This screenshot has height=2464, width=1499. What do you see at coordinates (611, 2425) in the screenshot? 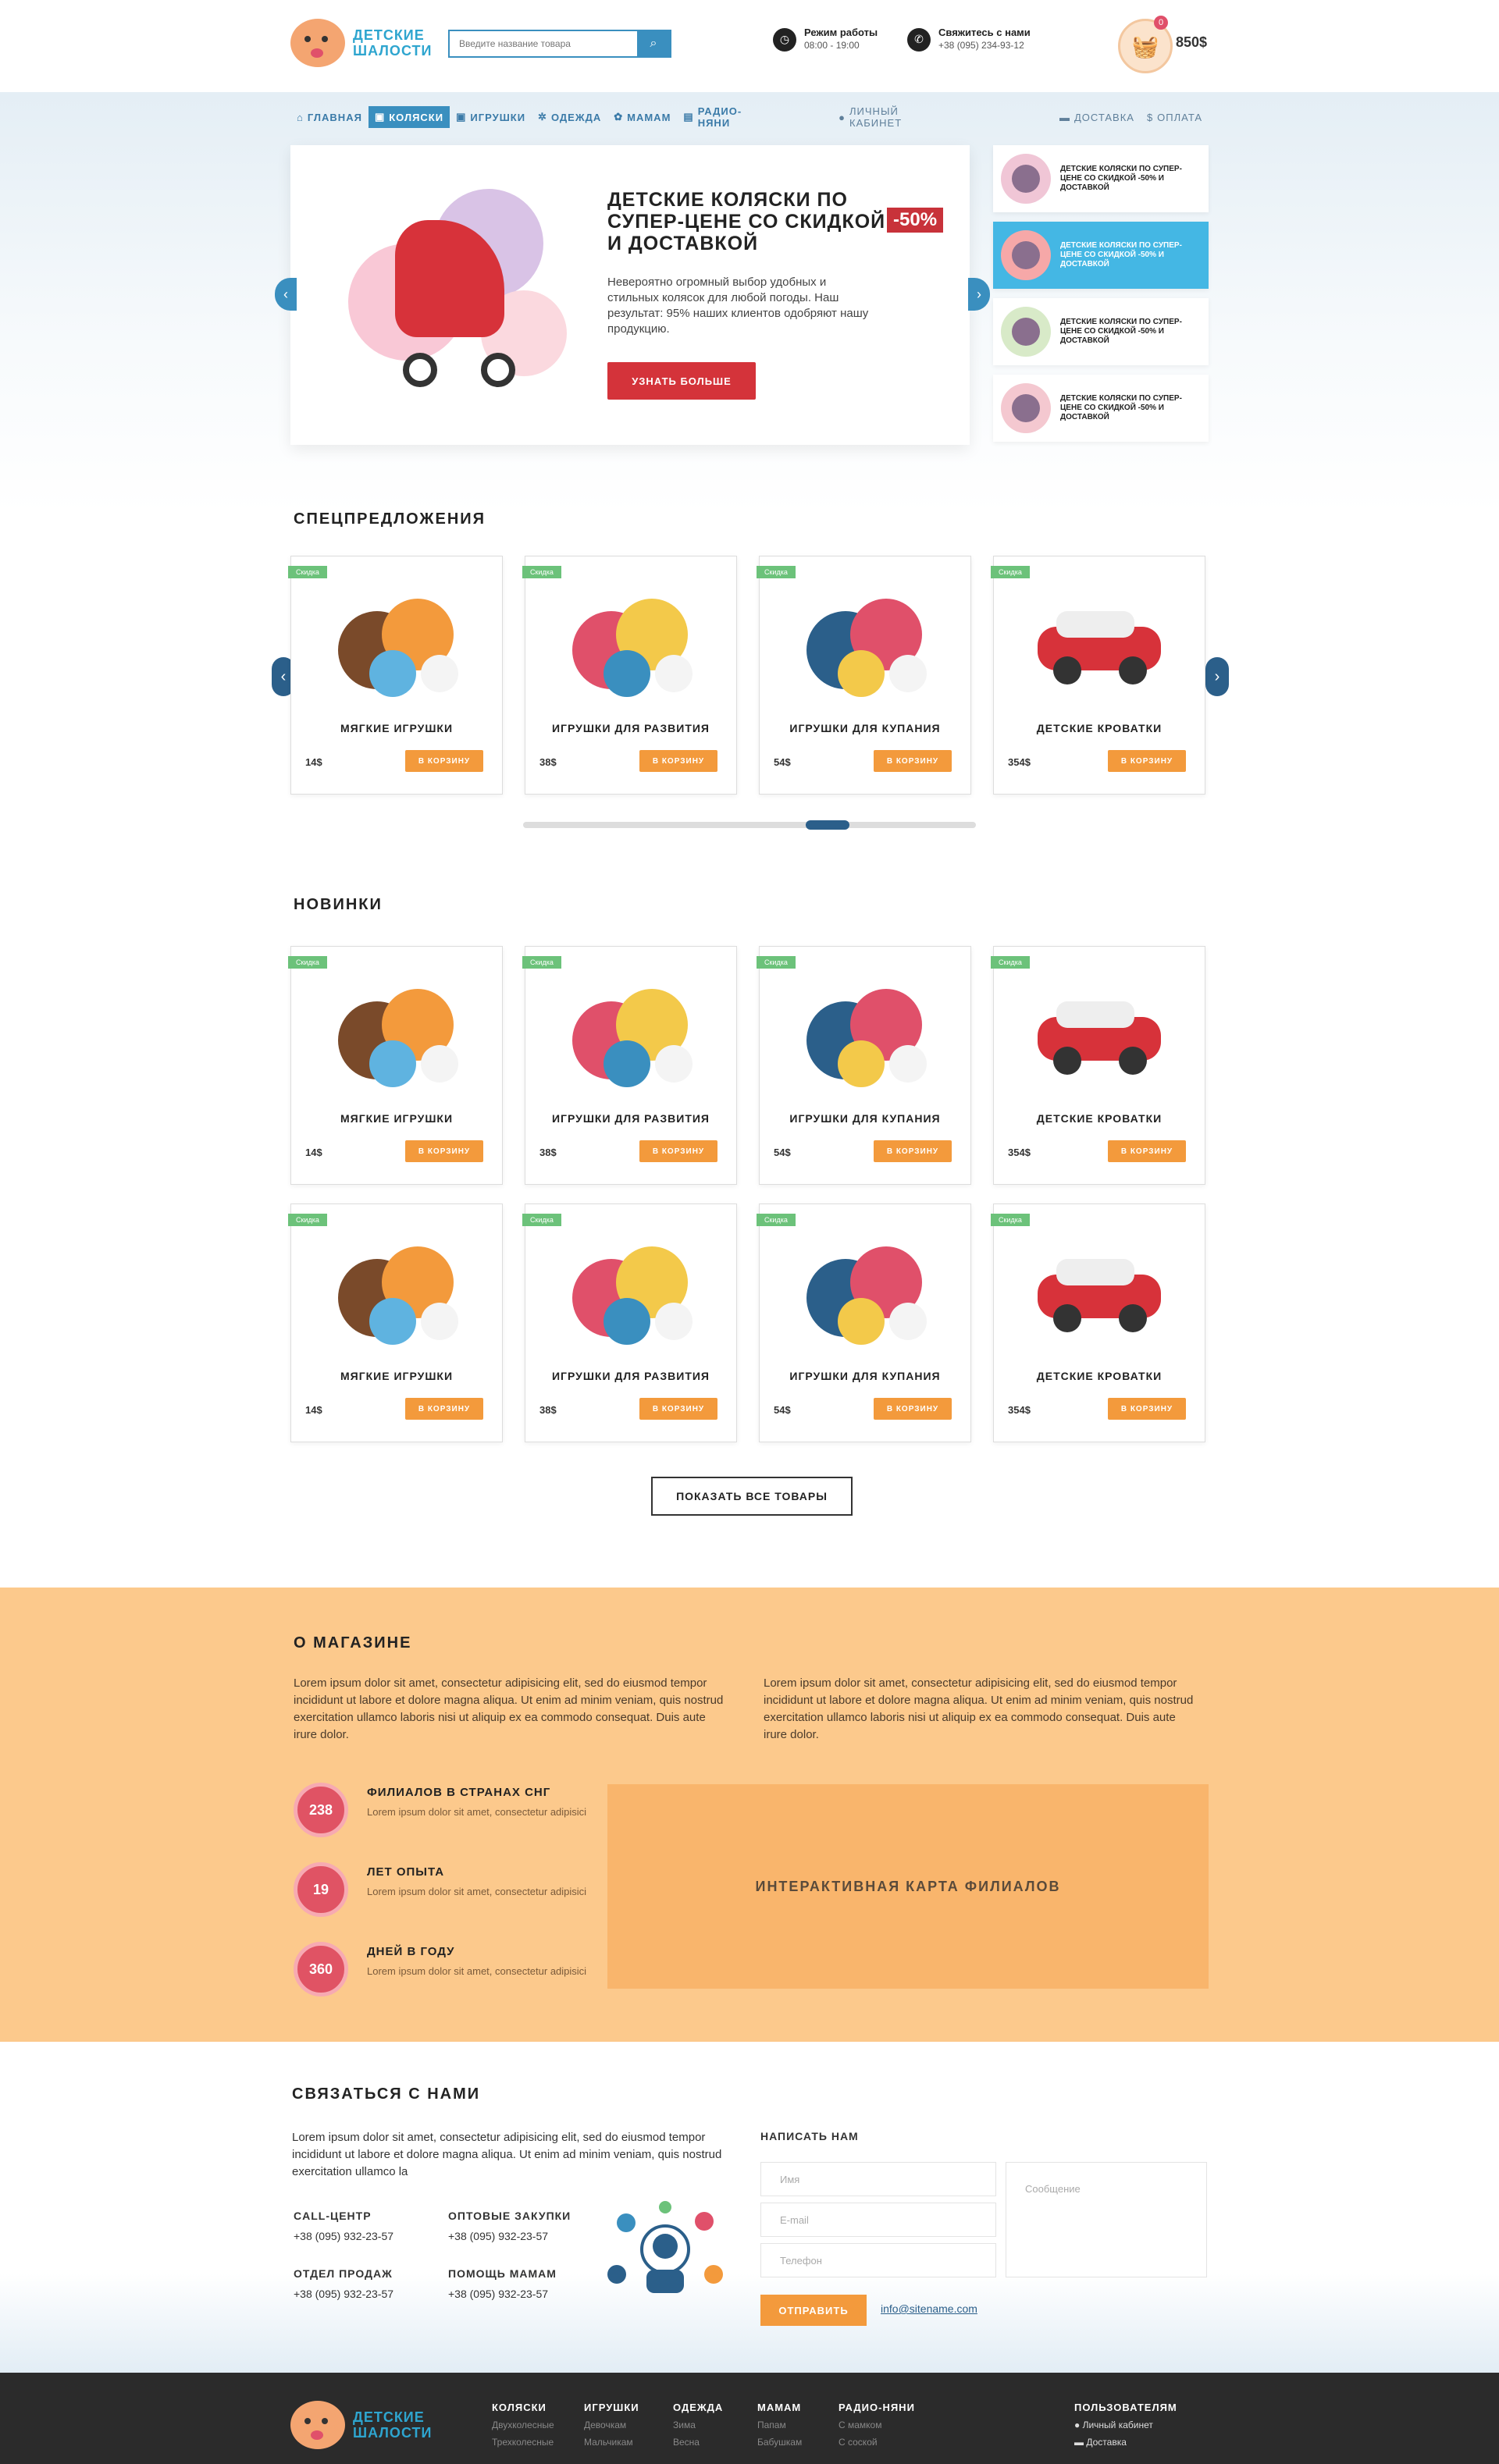
I see `footer-link: Девочкам` at bounding box center [611, 2425].